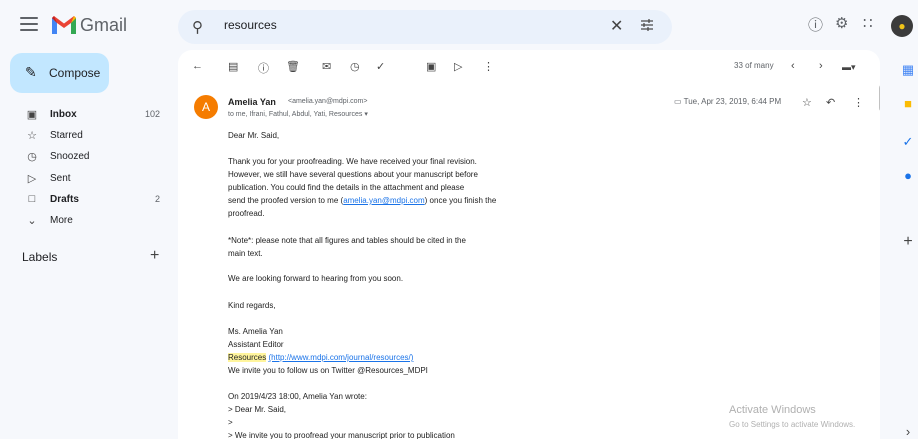 Image resolution: width=918 pixels, height=439 pixels. I want to click on clear-search-icon: ✕, so click(616, 26).